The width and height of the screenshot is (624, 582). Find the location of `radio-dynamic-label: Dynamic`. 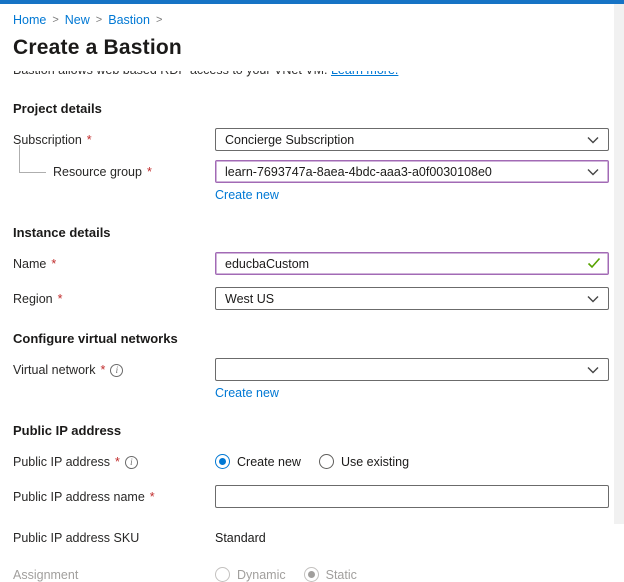

radio-dynamic-label: Dynamic is located at coordinates (261, 574).